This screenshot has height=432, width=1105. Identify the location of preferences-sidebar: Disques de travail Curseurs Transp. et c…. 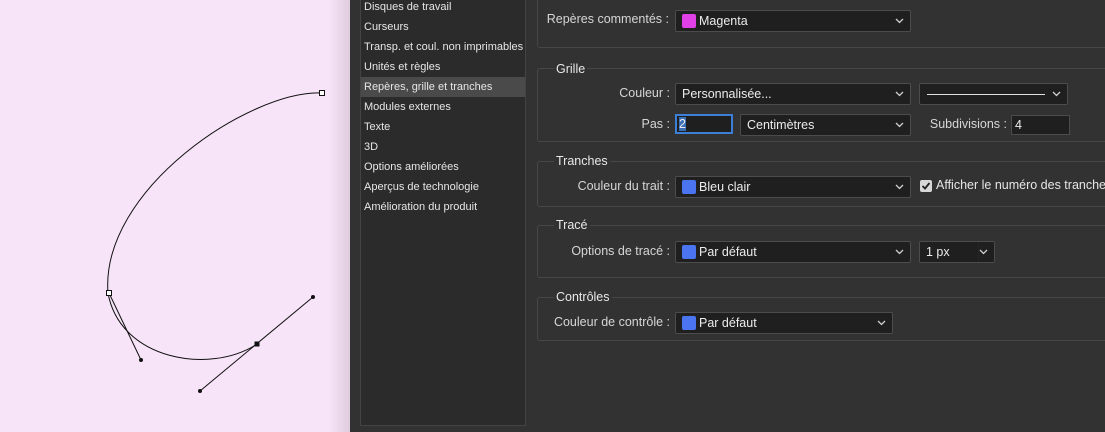
(443, 213).